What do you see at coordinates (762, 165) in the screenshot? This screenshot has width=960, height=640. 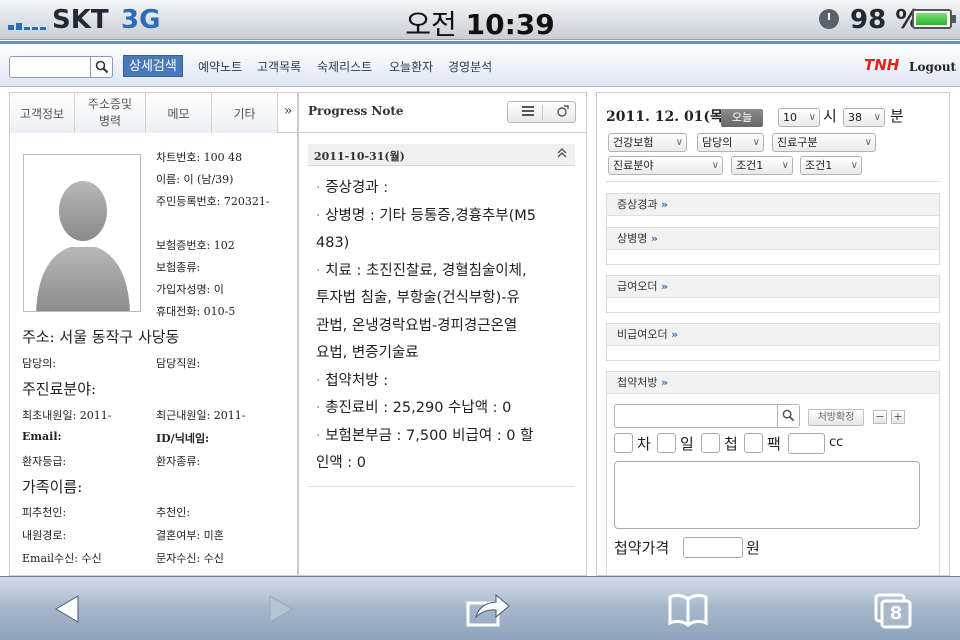 I see `condition1-select: 조건1 ∨` at bounding box center [762, 165].